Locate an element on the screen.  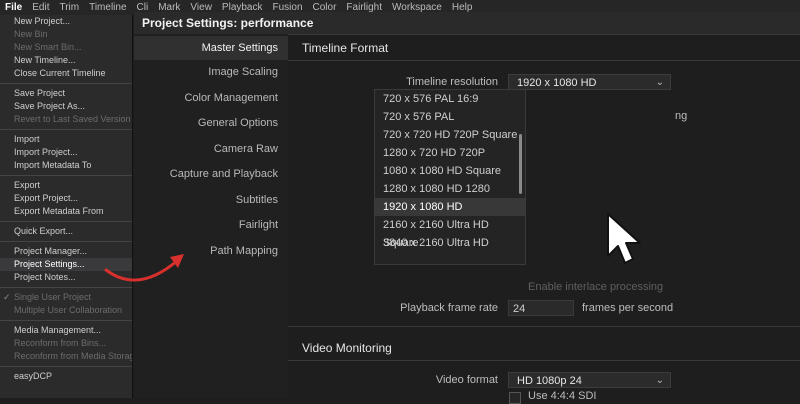
file-menu-item: ✓ Single User Project is located at coordinates (66, 297).